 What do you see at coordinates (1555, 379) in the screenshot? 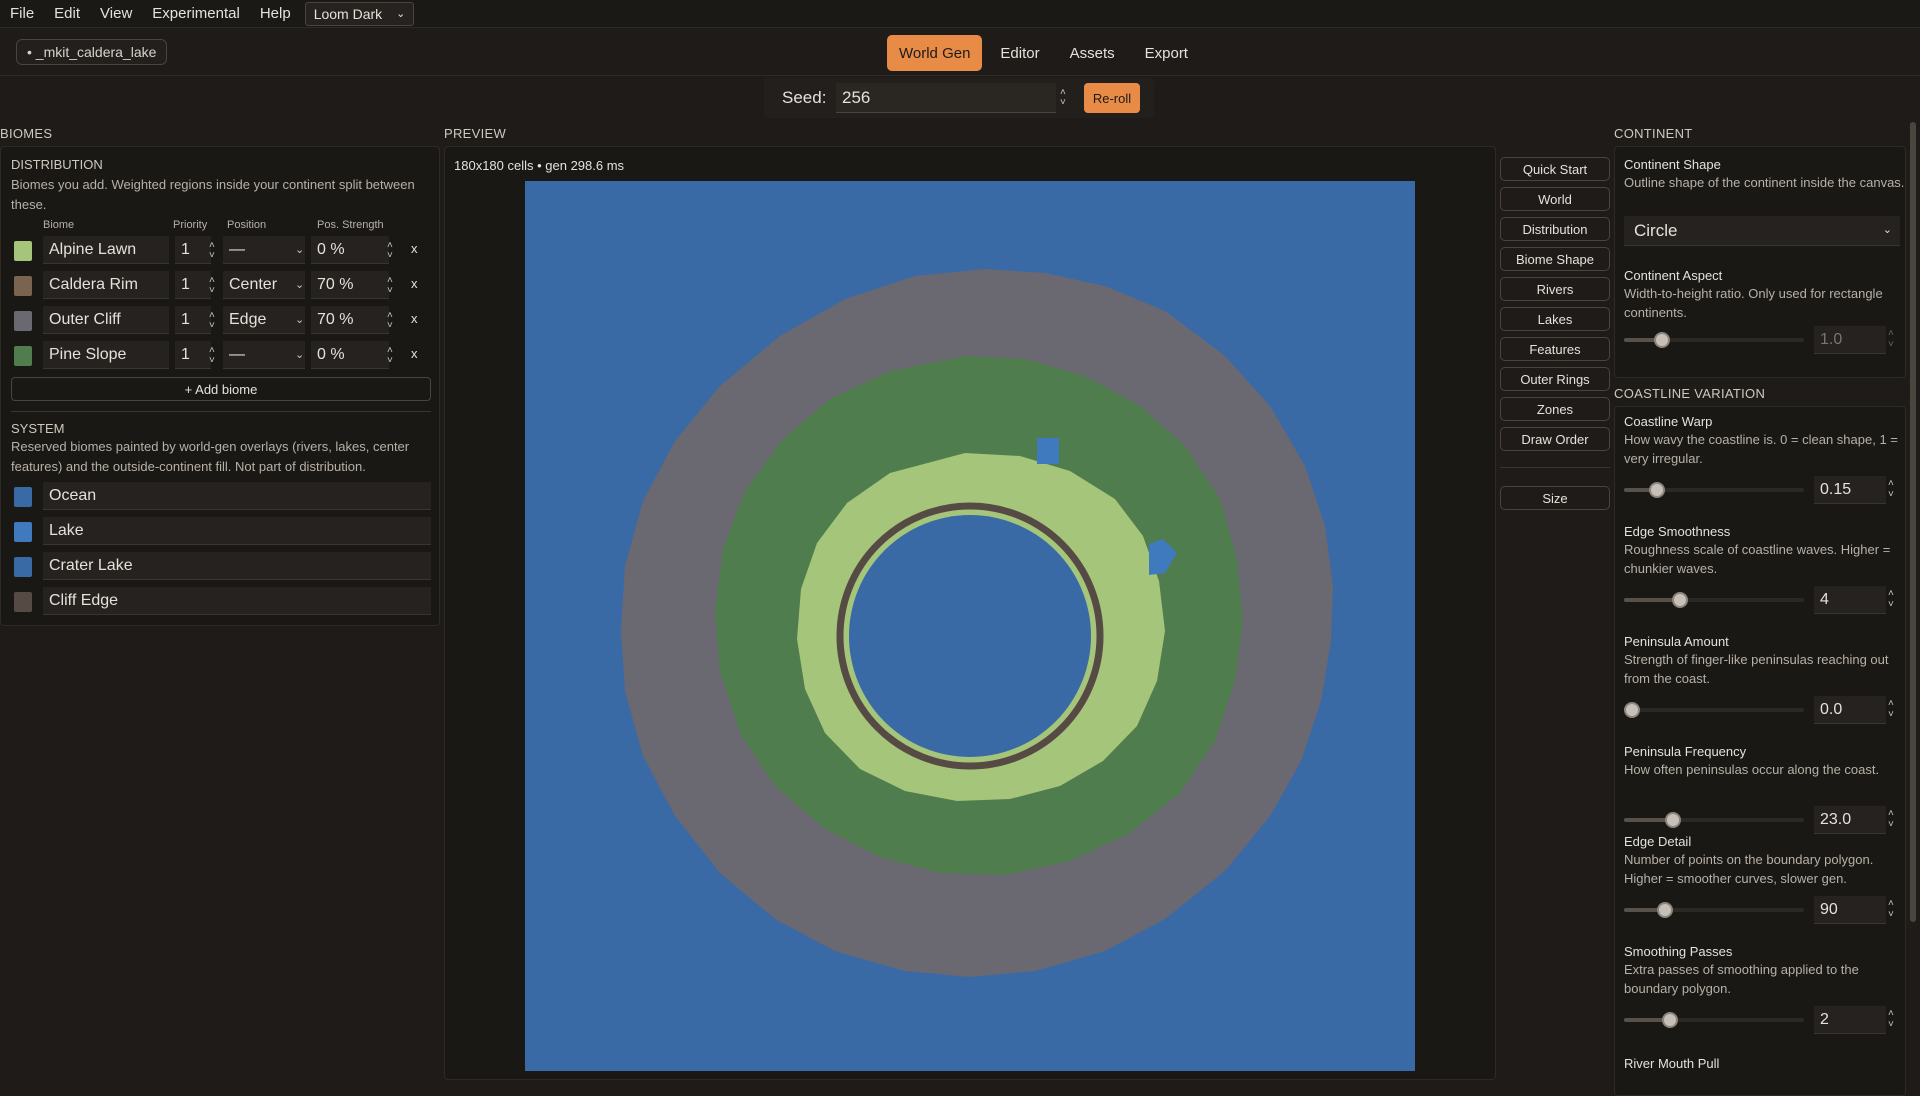
I see `nav-outer-rings-button: Outer Rings` at bounding box center [1555, 379].